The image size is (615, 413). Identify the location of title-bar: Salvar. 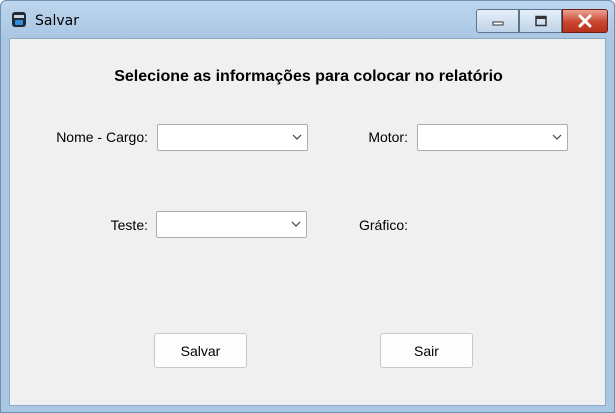
(307, 19).